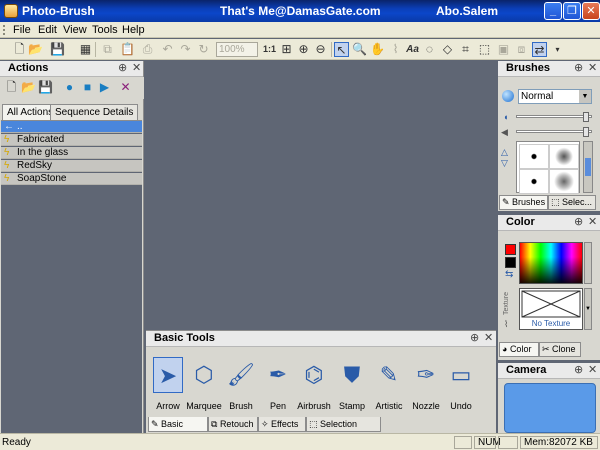 This screenshot has height=450, width=600. What do you see at coordinates (35, 49) in the screenshot?
I see `open-folder-icon: 📂` at bounding box center [35, 49].